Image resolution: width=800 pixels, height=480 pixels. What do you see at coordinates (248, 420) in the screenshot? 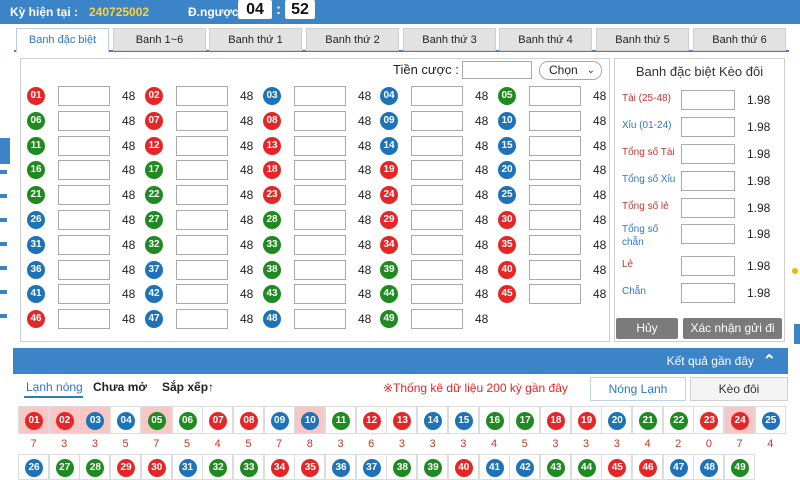
I see `result-cell: 08` at bounding box center [248, 420].